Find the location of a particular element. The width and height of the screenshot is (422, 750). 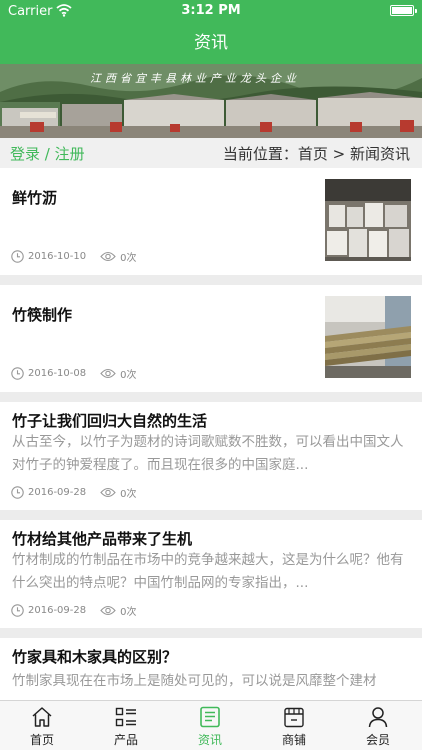

article-meta: 2016-10-08 0次 is located at coordinates (74, 373).